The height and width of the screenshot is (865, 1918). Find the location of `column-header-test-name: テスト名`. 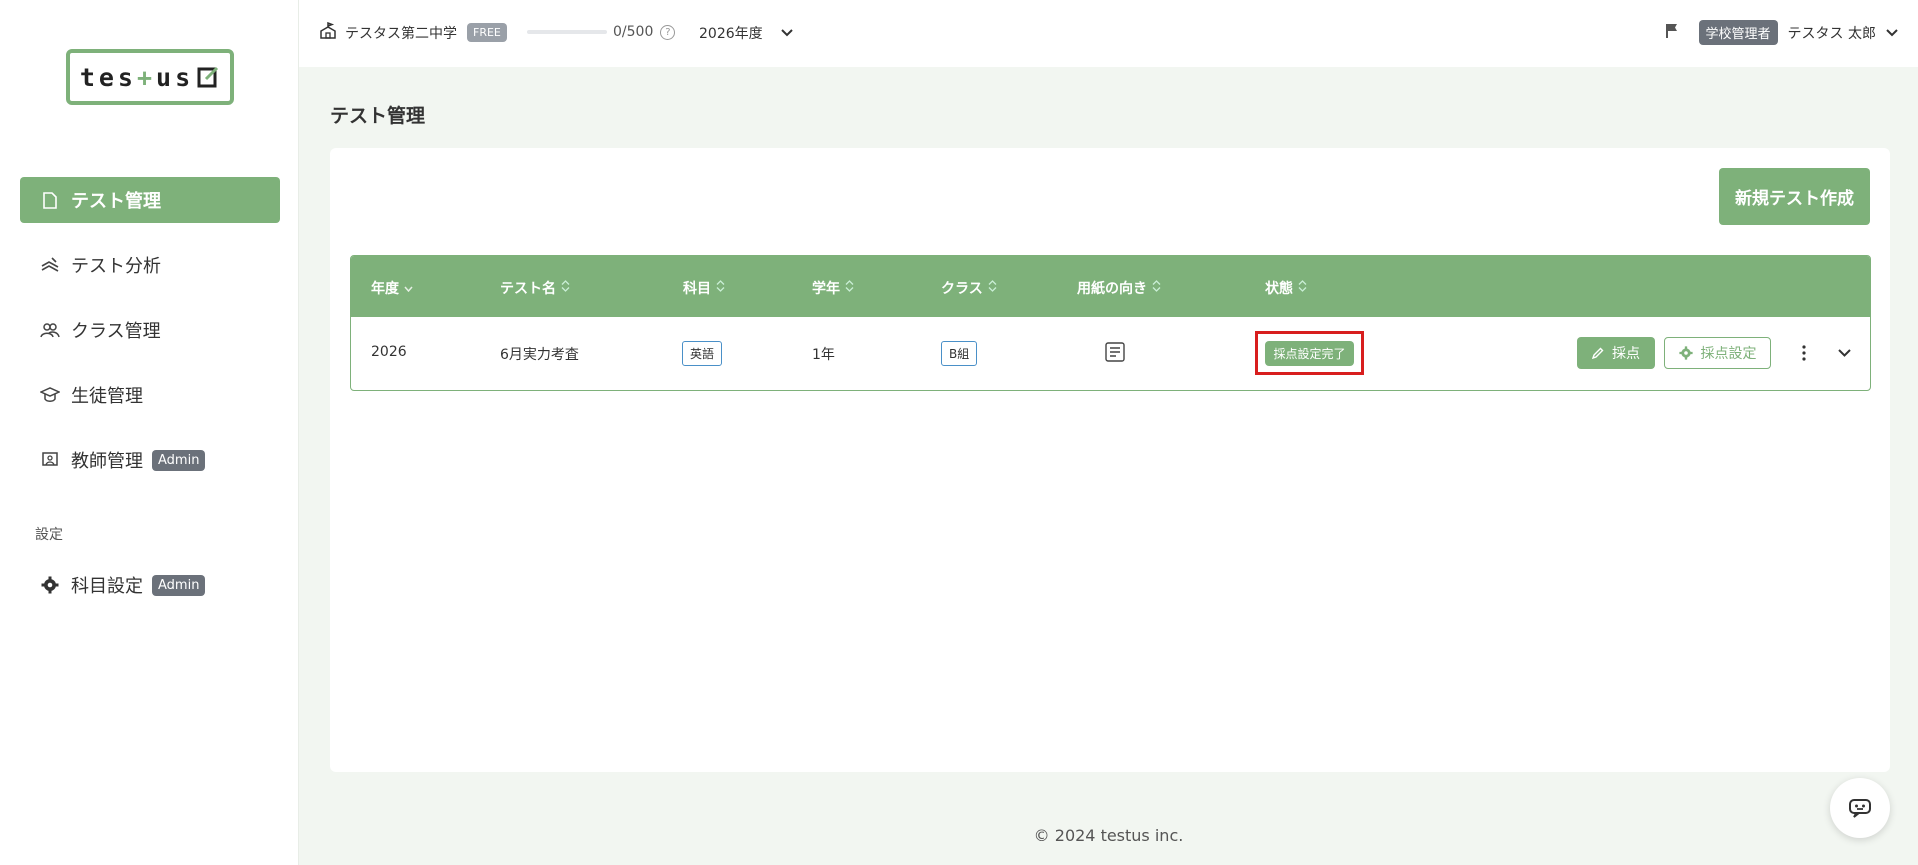

column-header-test-name: テスト名 is located at coordinates (535, 288).